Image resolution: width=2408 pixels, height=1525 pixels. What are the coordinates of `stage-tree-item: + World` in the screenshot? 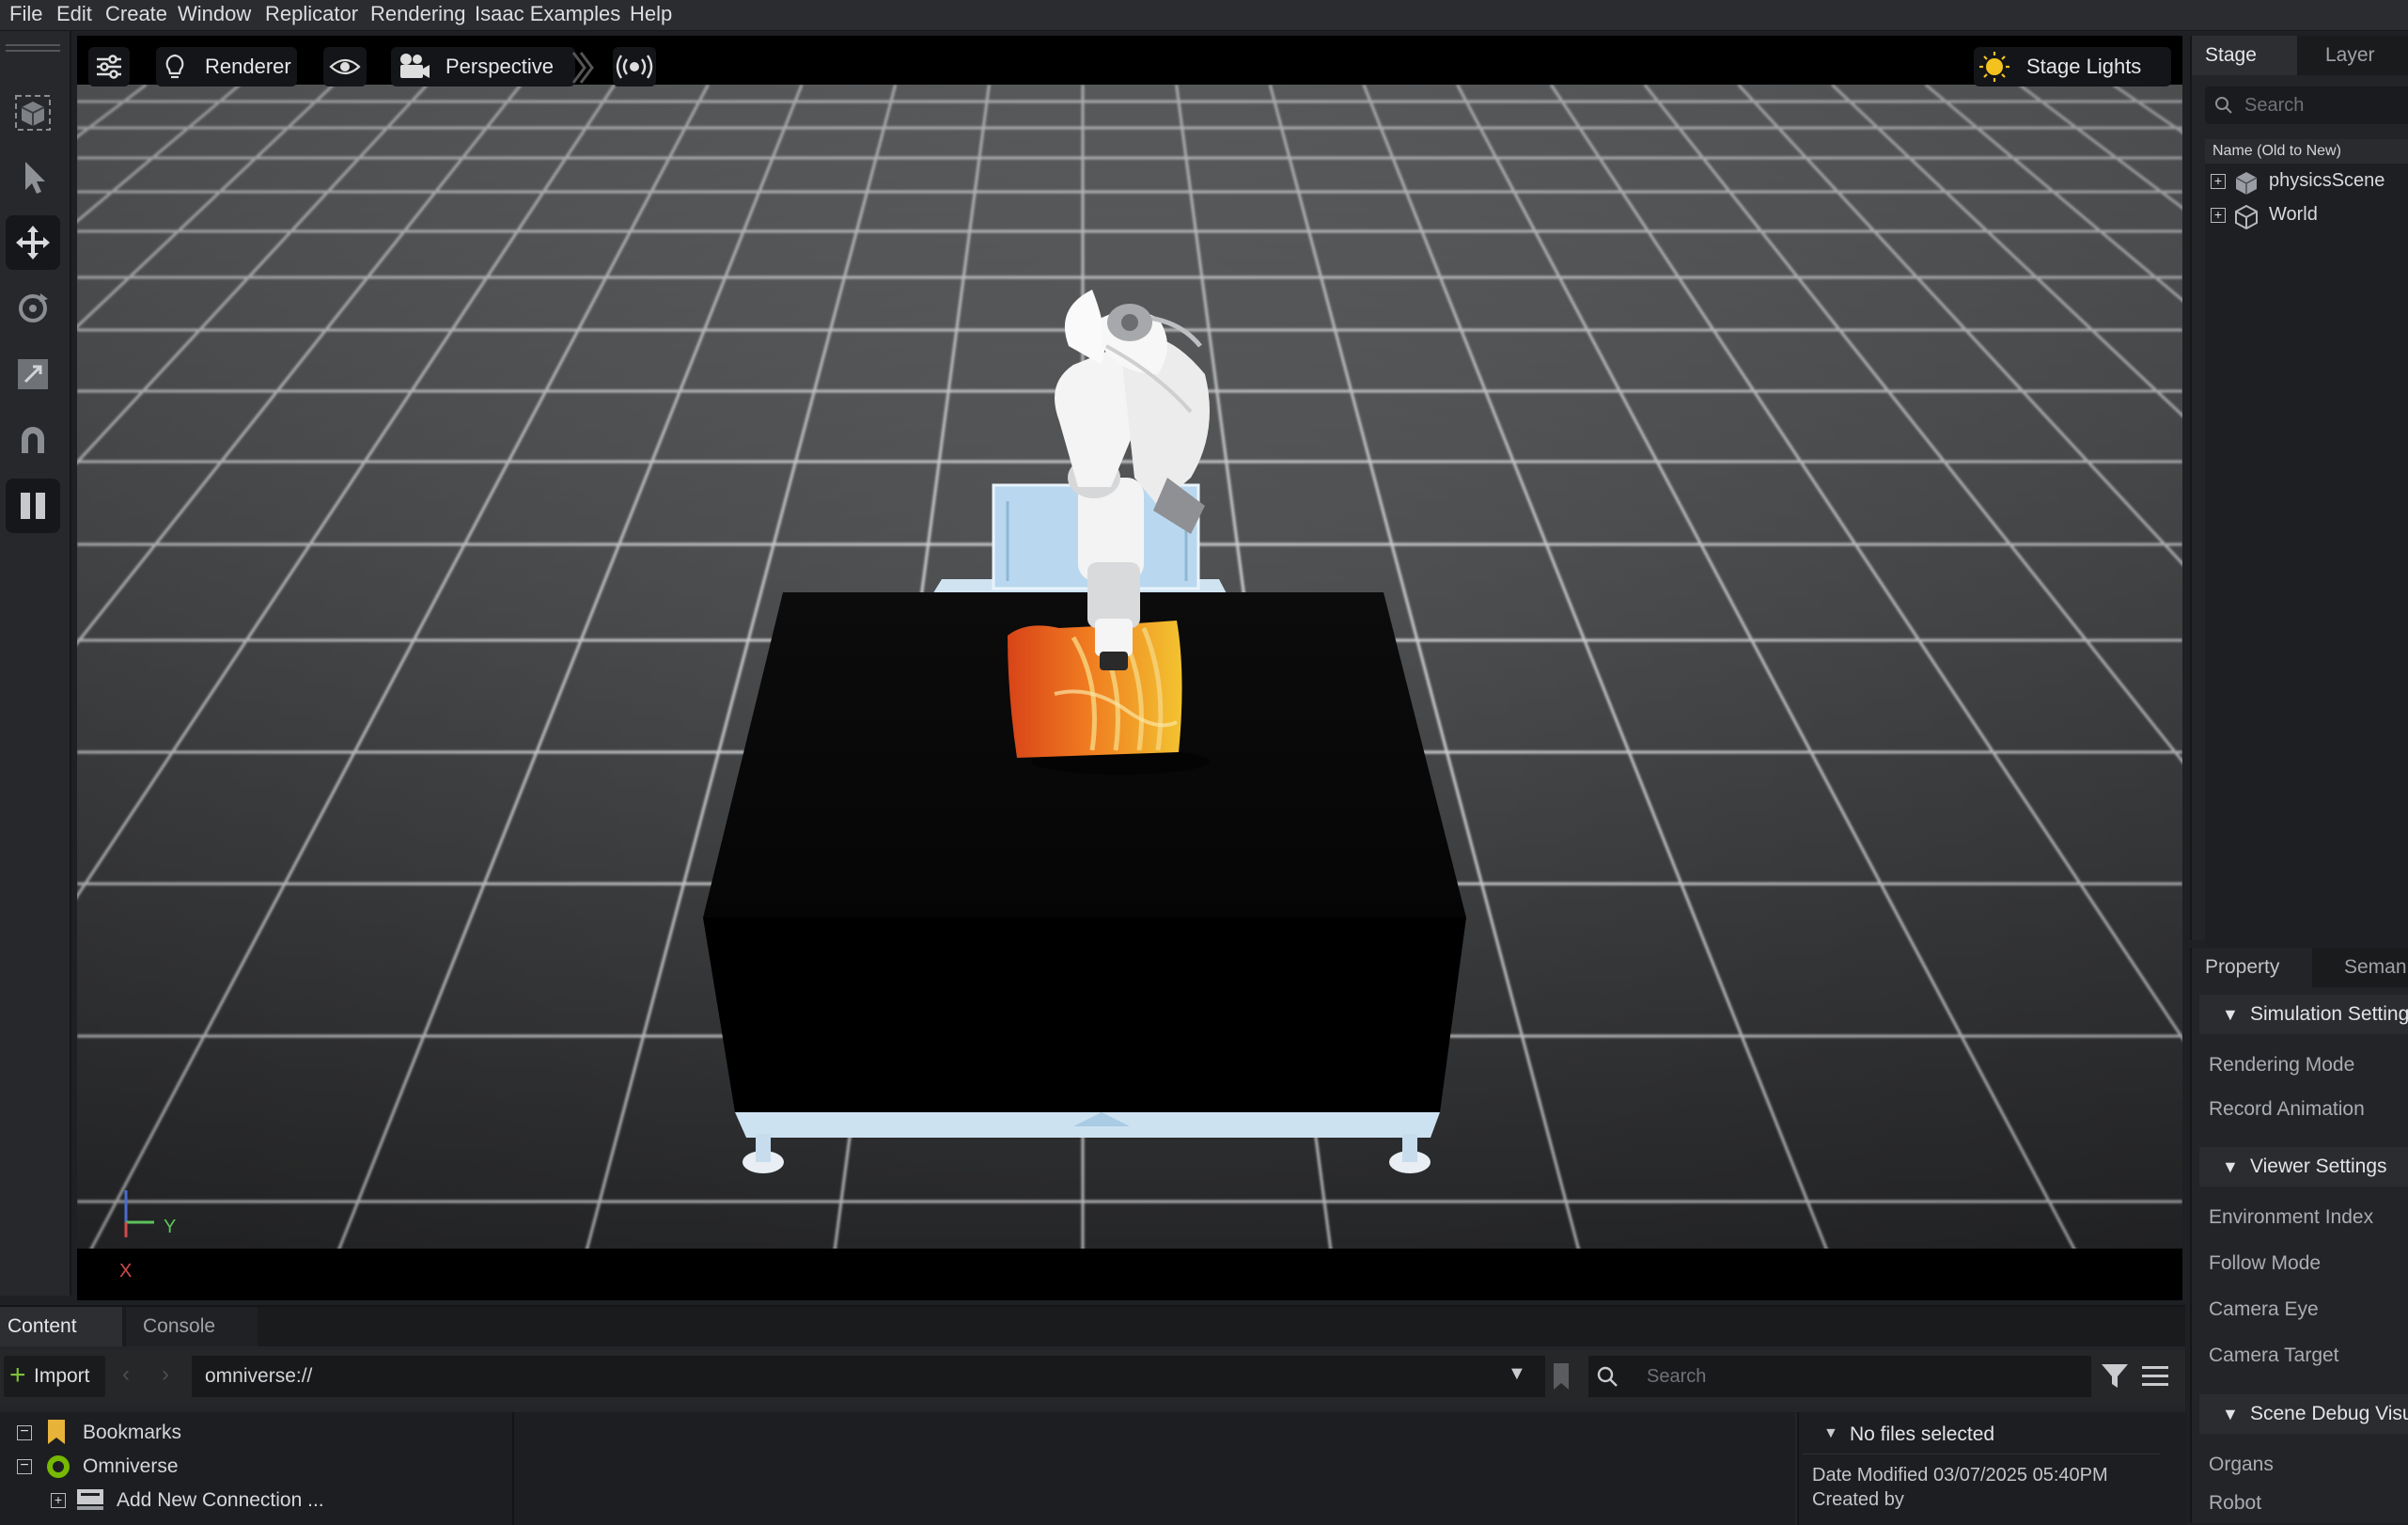 It's located at (2306, 215).